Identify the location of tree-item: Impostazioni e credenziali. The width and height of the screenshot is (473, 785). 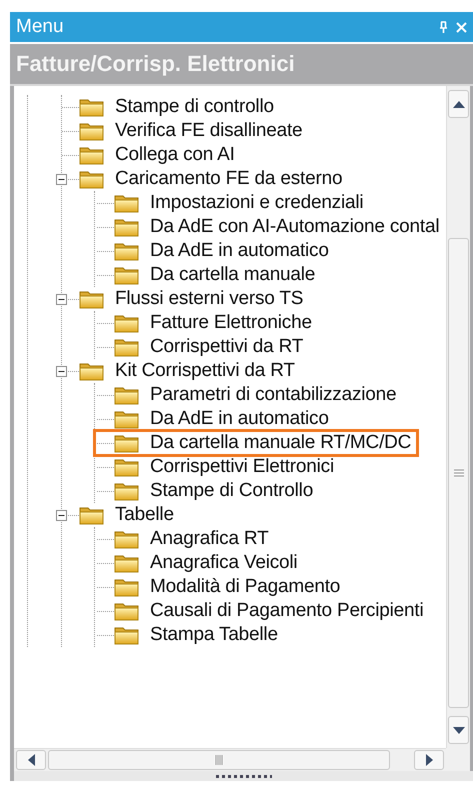
(232, 203).